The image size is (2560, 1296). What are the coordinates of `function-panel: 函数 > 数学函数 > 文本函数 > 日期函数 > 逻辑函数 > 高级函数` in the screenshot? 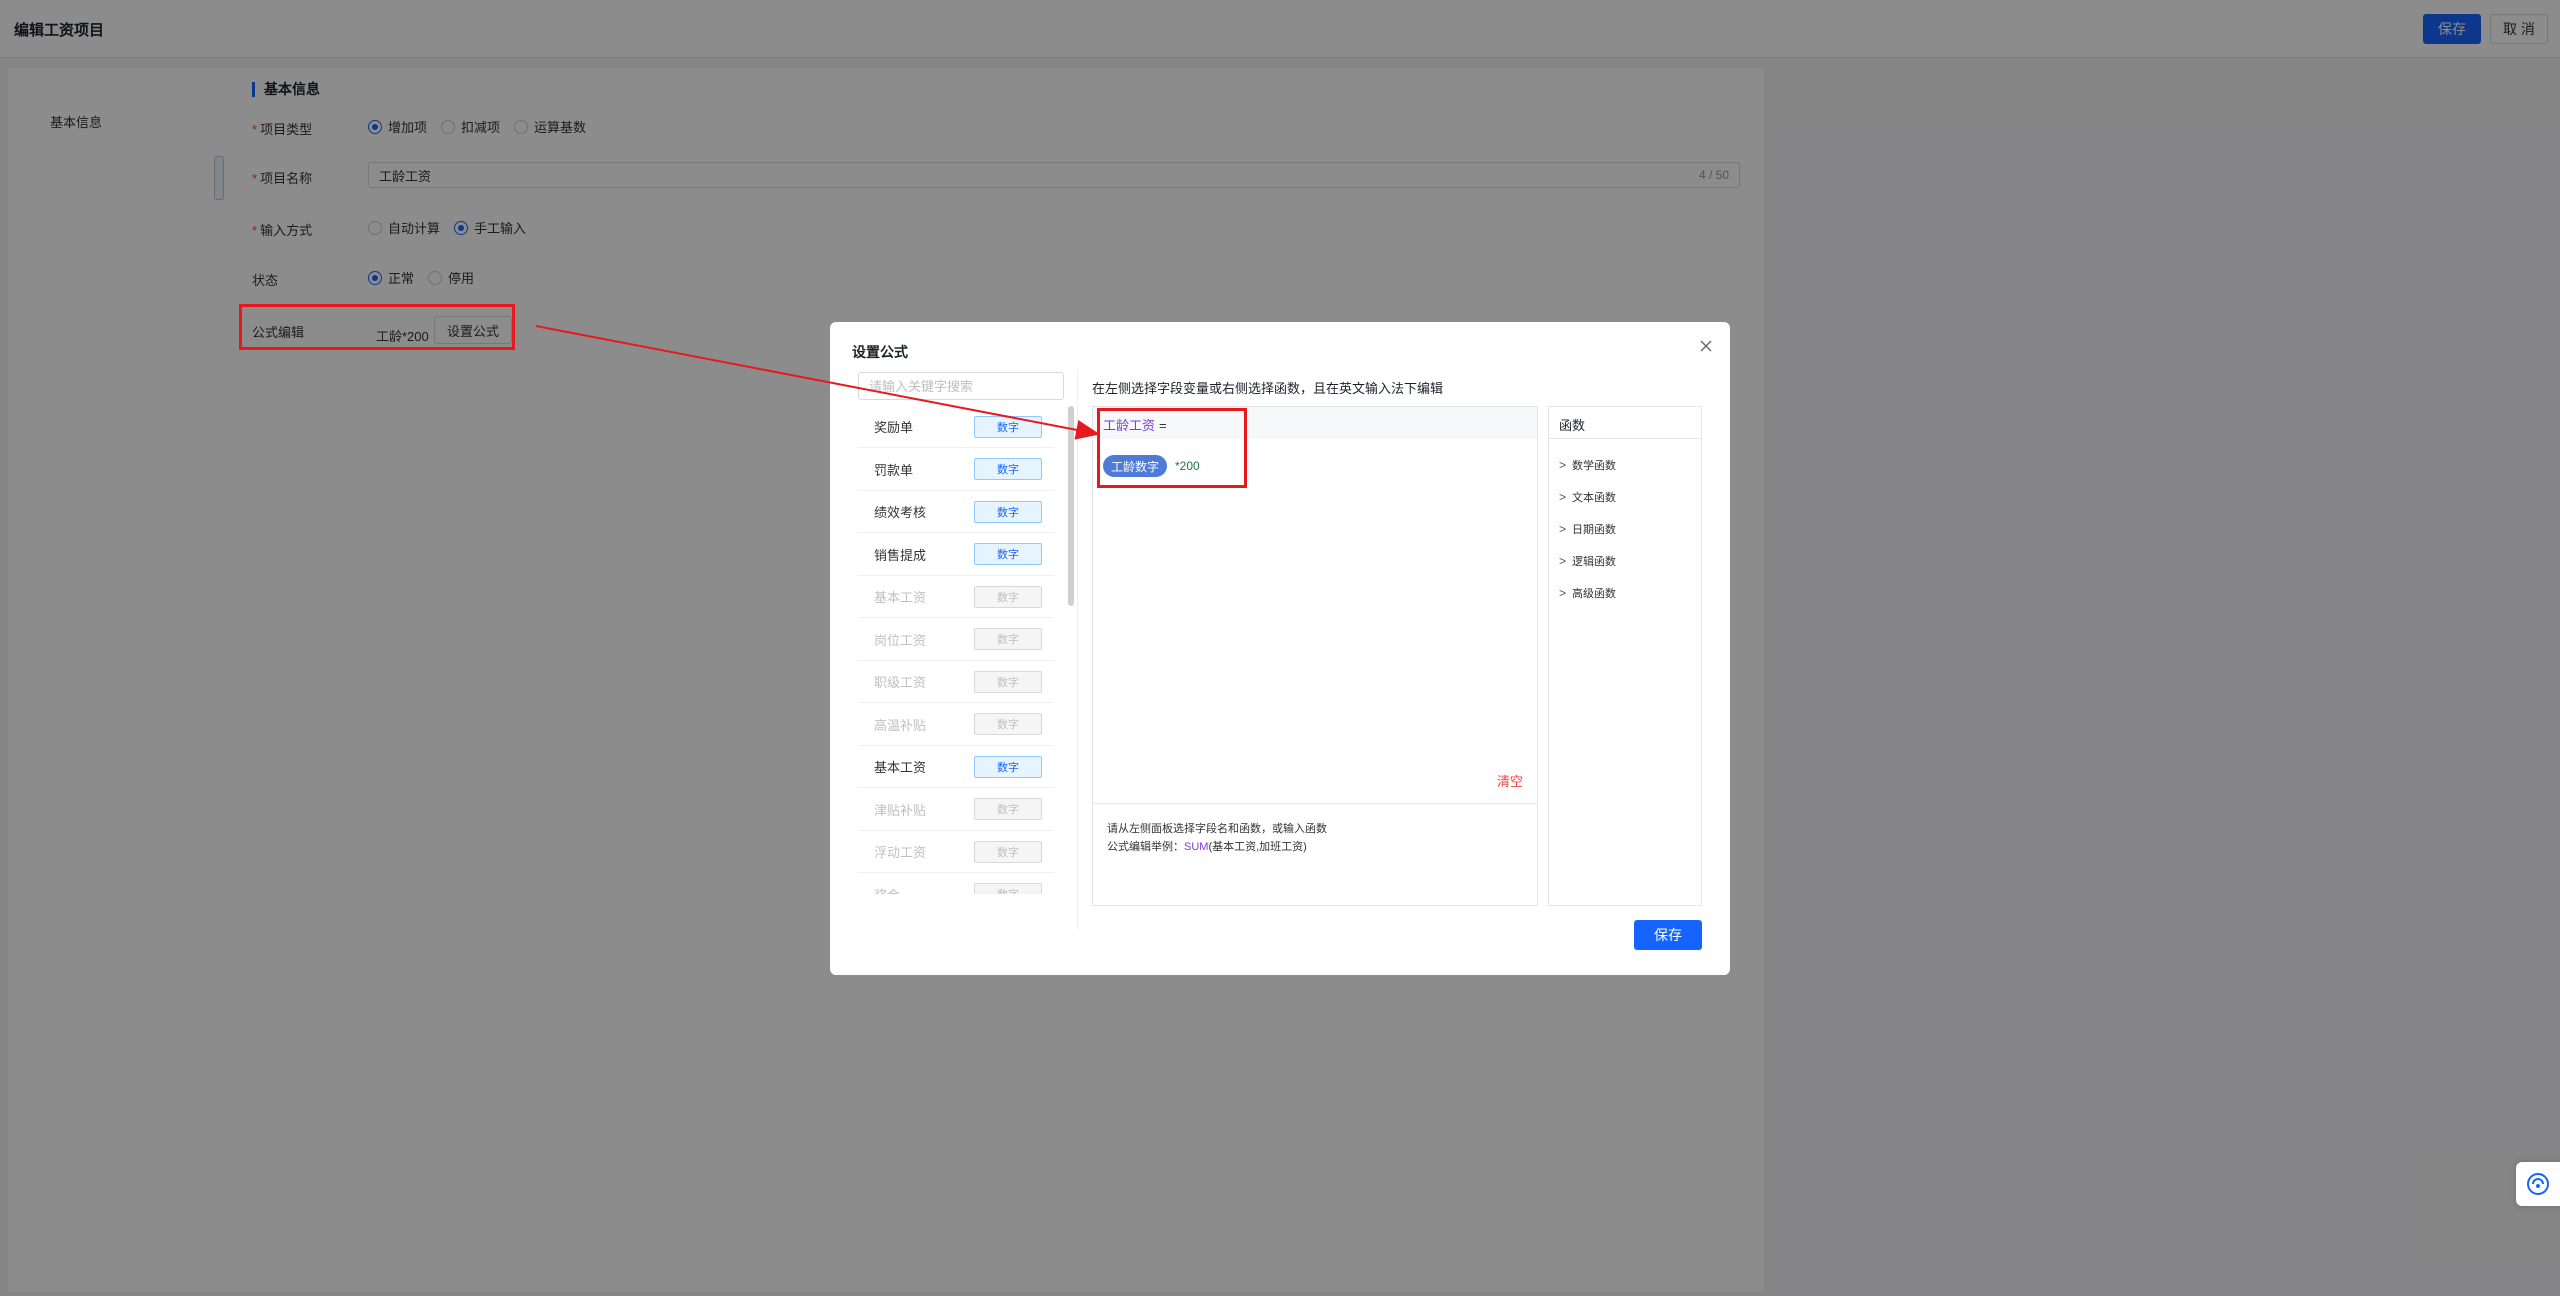 It's located at (1625, 656).